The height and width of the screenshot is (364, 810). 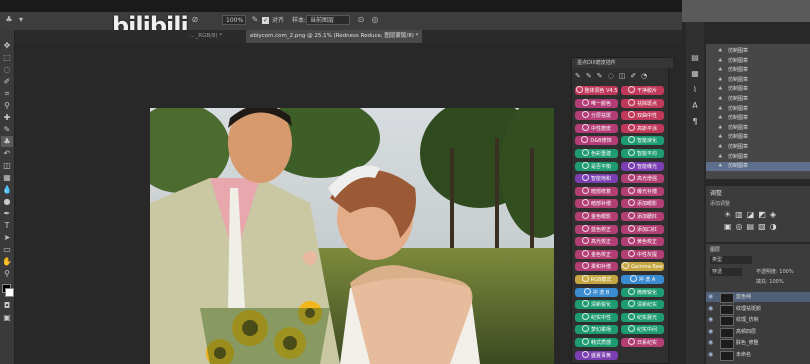 I want to click on pen-tool-icon: ✒, so click(x=7, y=213).